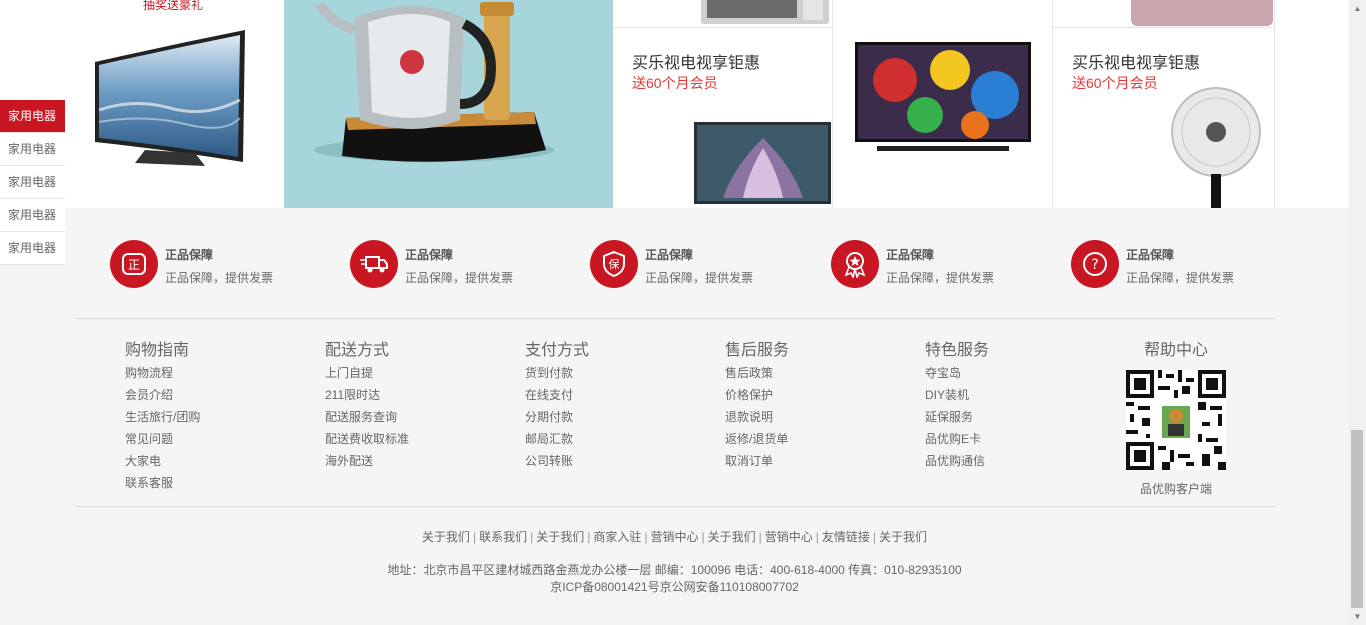  I want to click on footer-link: 购物流程, so click(220, 373).